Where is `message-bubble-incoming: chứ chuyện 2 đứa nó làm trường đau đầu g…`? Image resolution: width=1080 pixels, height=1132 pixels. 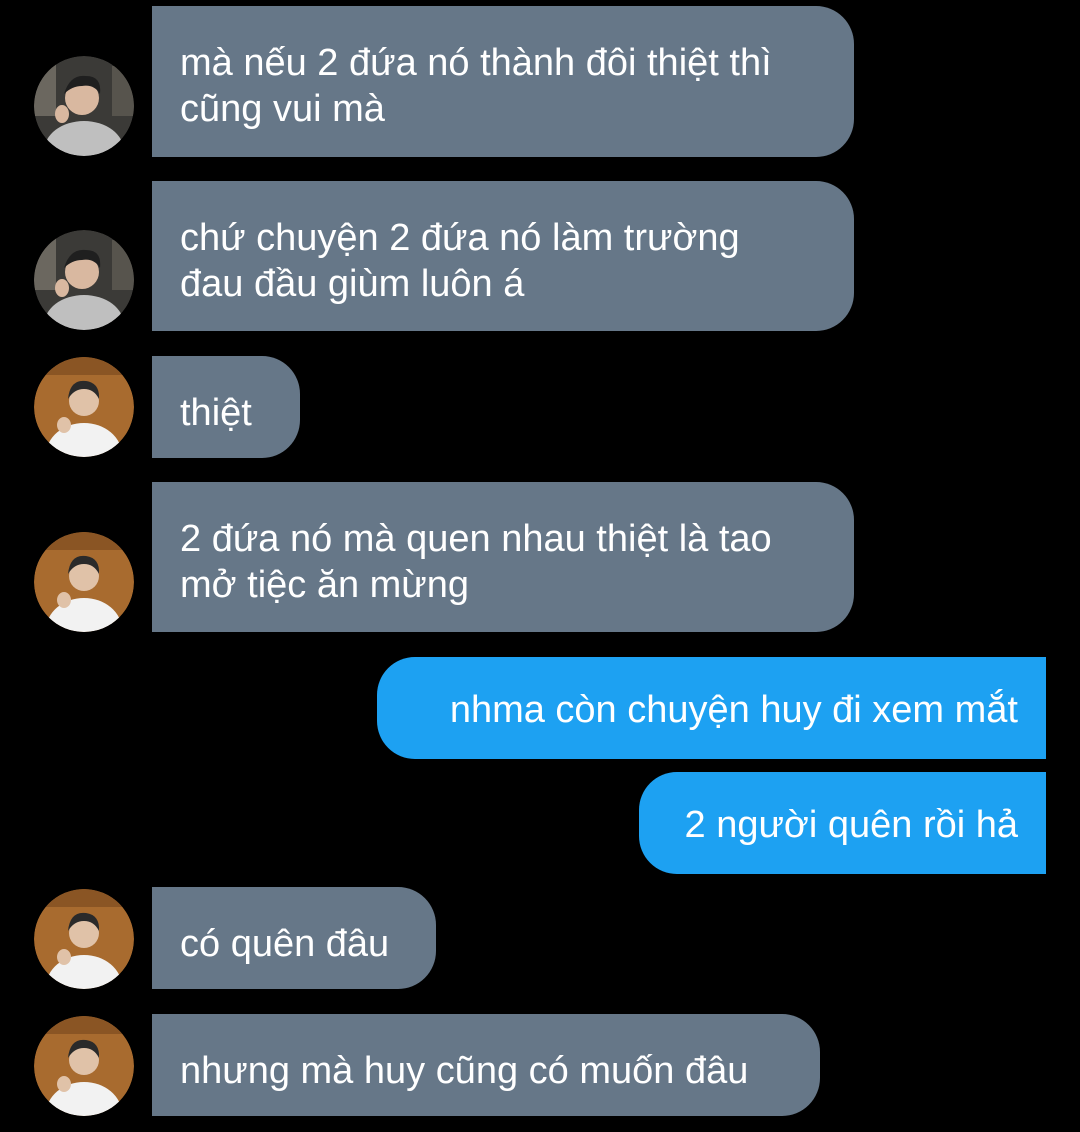
message-bubble-incoming: chứ chuyện 2 đứa nó làm trường đau đầu g… is located at coordinates (503, 256).